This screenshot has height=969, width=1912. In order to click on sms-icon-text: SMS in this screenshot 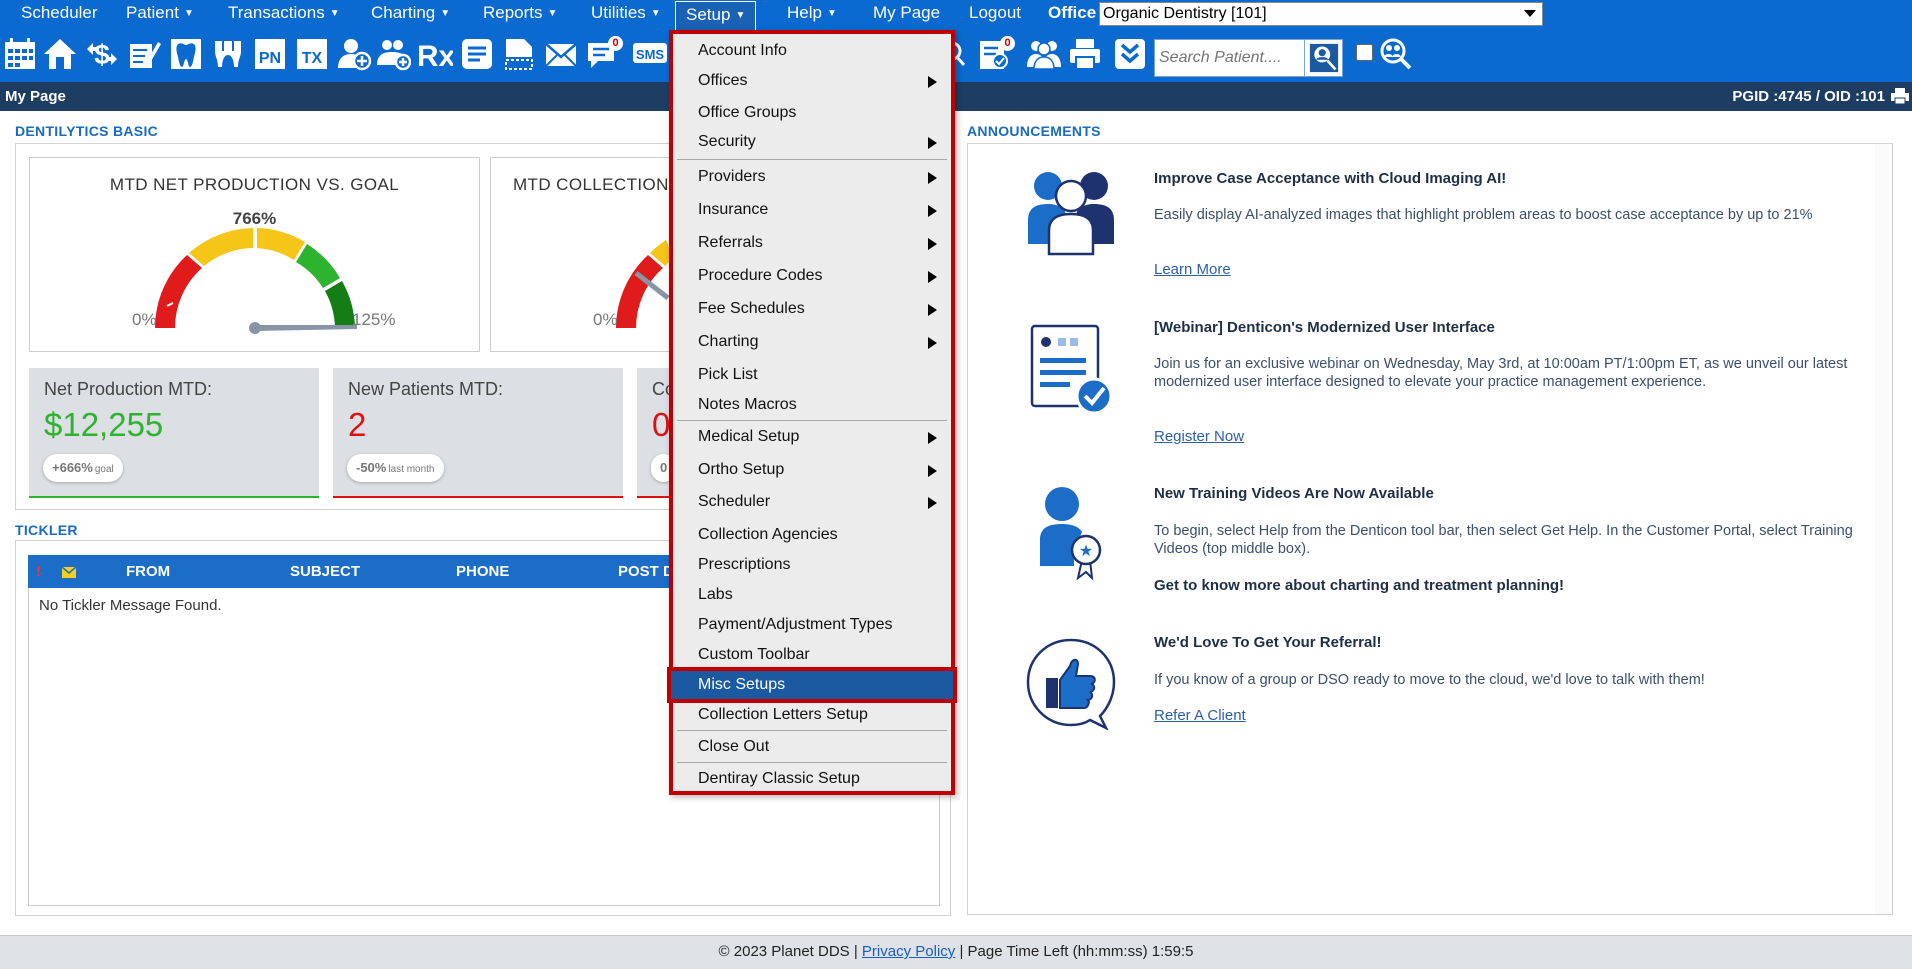, I will do `click(650, 54)`.